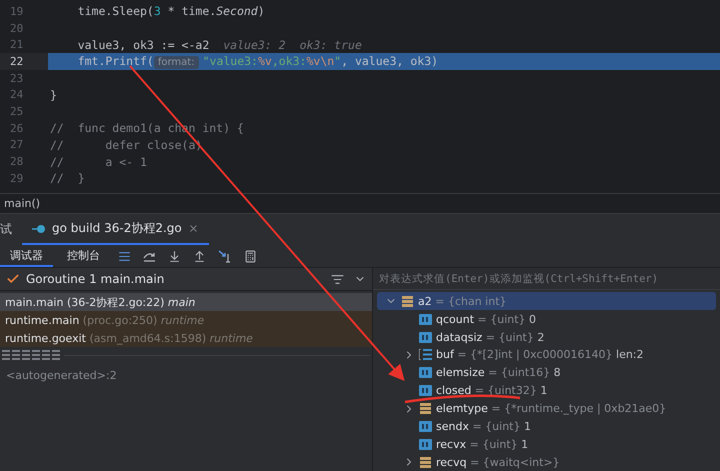  Describe the element at coordinates (13, 279) in the screenshot. I see `check-icon` at that location.